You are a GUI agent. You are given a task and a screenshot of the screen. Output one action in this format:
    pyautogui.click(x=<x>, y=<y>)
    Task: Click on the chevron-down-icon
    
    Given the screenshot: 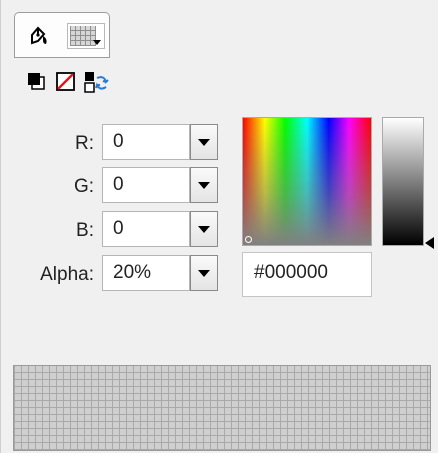 What is the action you would take?
    pyautogui.click(x=97, y=42)
    